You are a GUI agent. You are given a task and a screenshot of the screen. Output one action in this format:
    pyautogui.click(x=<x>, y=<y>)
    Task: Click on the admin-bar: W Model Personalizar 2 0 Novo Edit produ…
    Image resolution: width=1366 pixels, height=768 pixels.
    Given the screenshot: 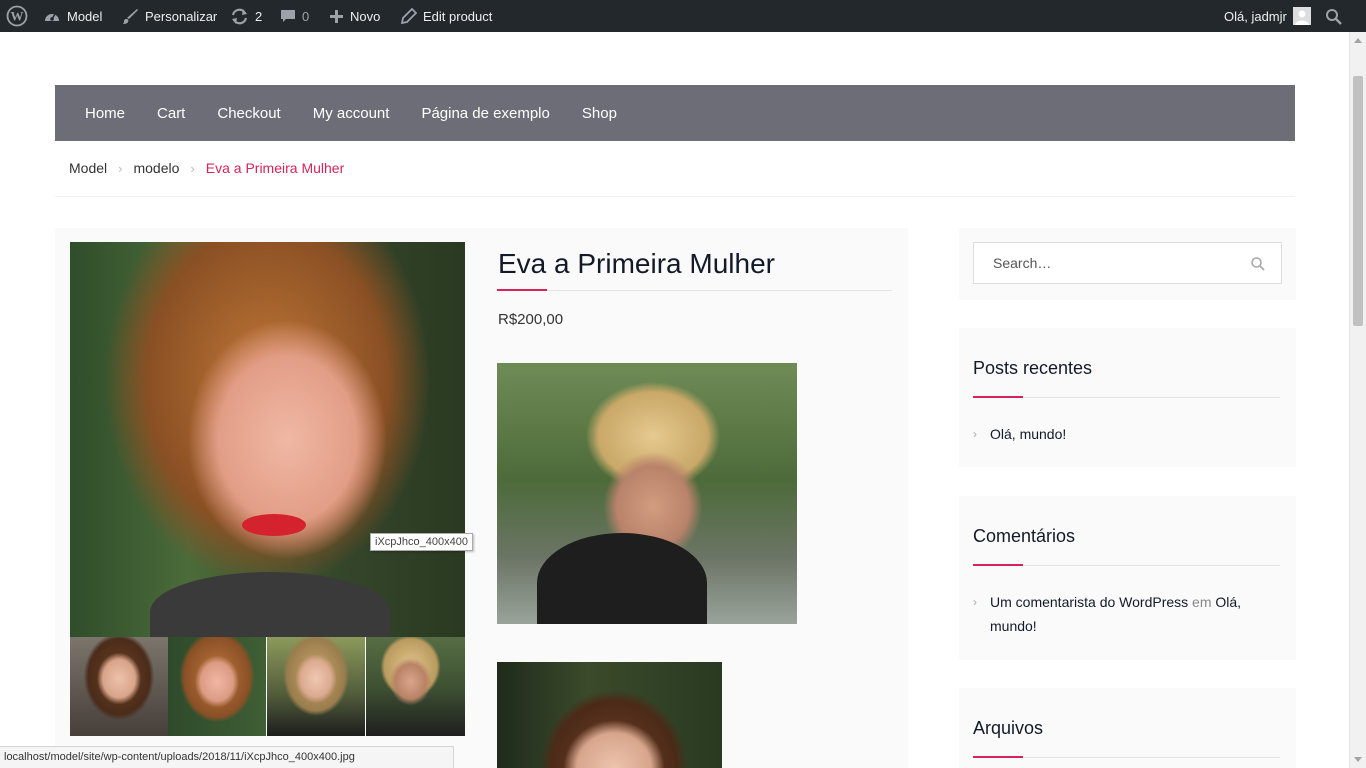 What is the action you would take?
    pyautogui.click(x=683, y=16)
    